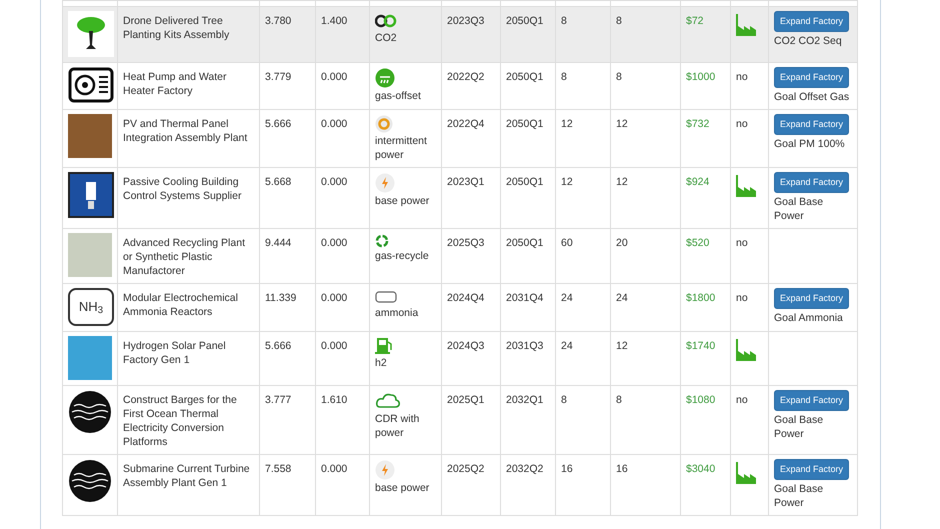 The height and width of the screenshot is (529, 940). Describe the element at coordinates (91, 307) in the screenshot. I see `ammonia-tank-icon: NH$_{3}$` at that location.